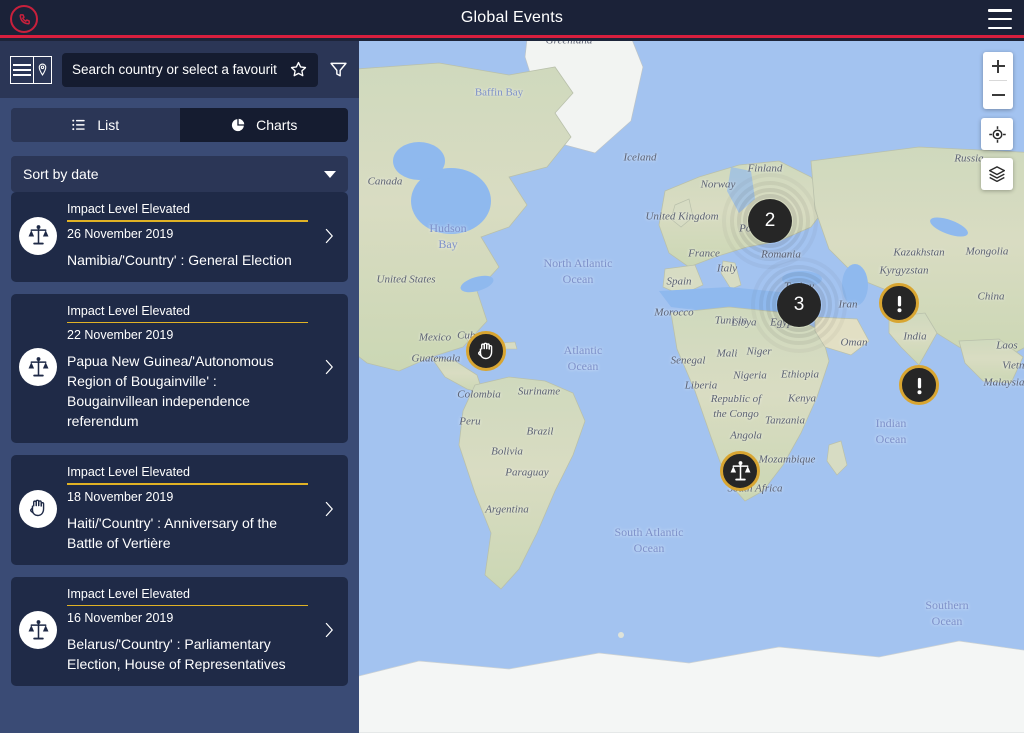 The height and width of the screenshot is (733, 1024). I want to click on map-cluster-marker: 3, so click(799, 305).